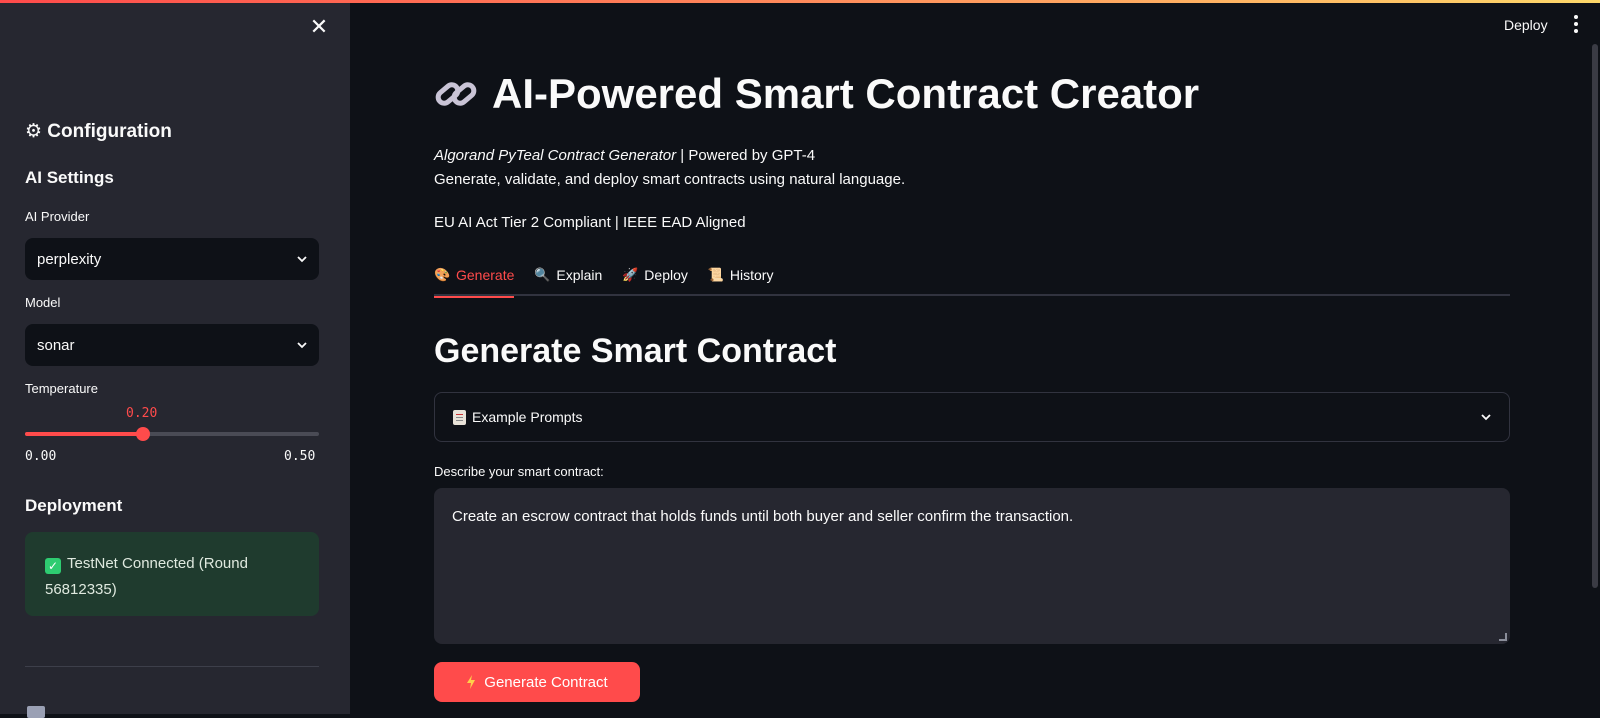 The image size is (1600, 718). Describe the element at coordinates (172, 345) in the screenshot. I see `model-select: sonar` at that location.